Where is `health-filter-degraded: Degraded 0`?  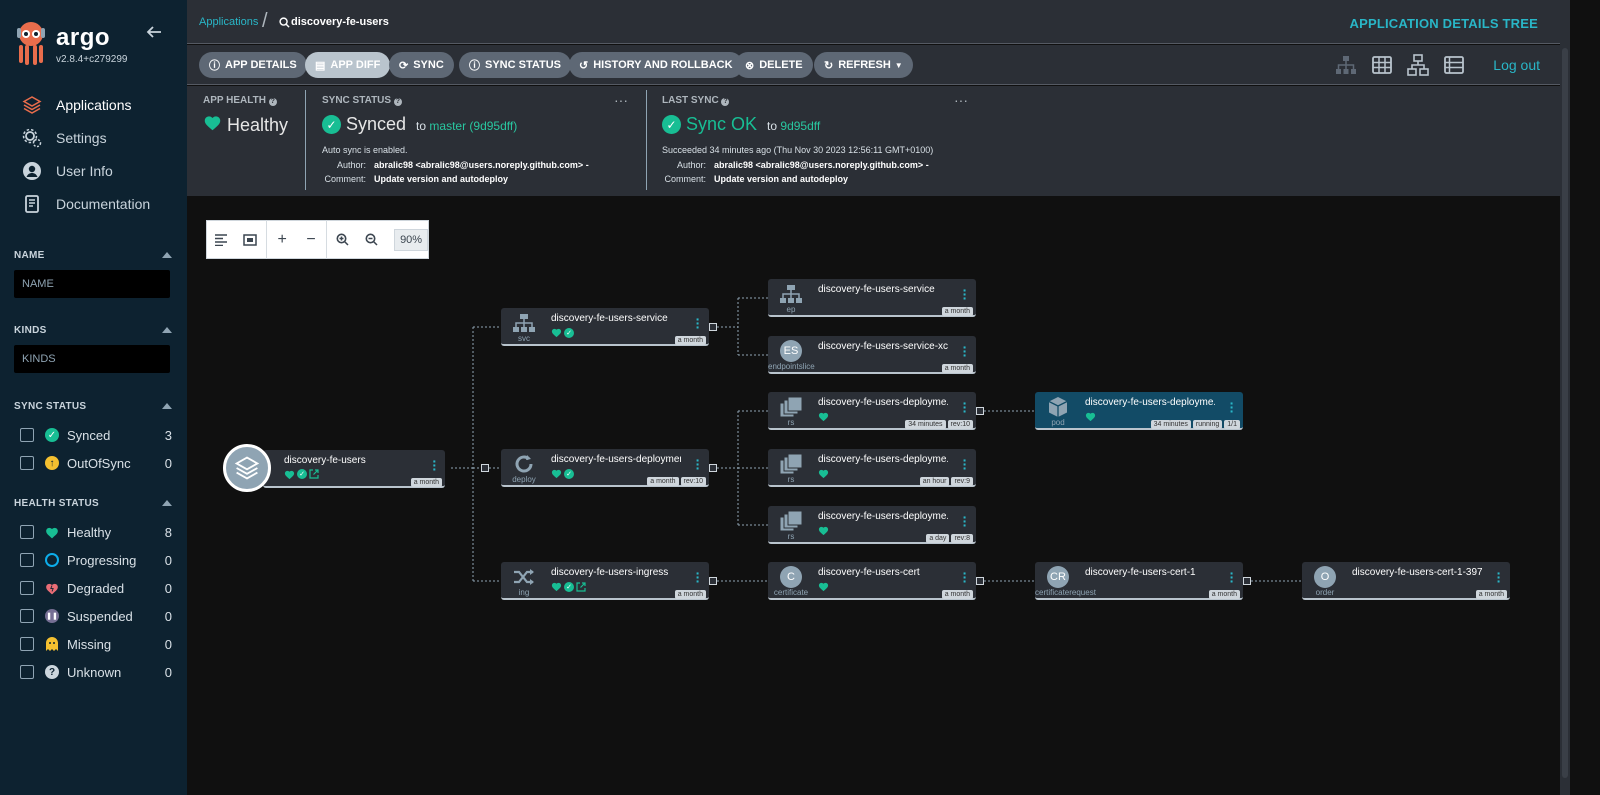 health-filter-degraded: Degraded 0 is located at coordinates (93, 588).